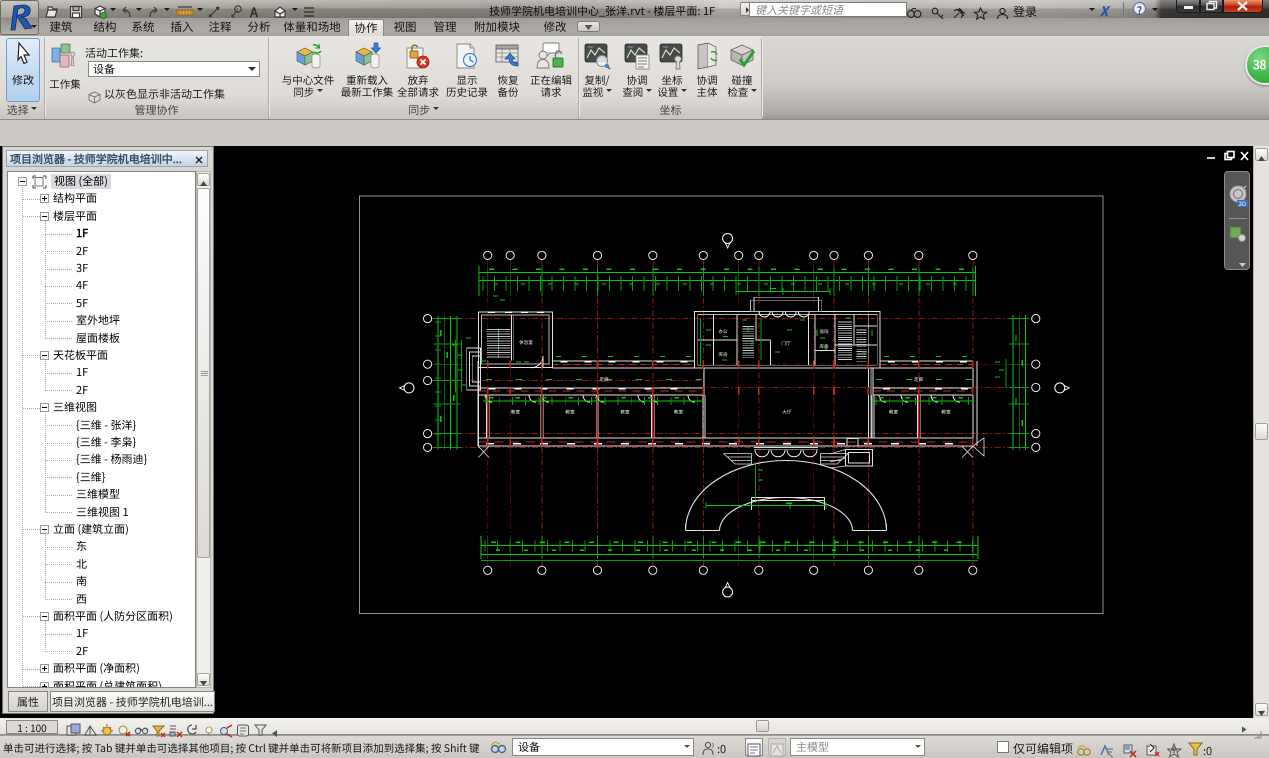 The width and height of the screenshot is (1269, 758). What do you see at coordinates (526, 342) in the screenshot?
I see `svg-text: 休息室` at bounding box center [526, 342].